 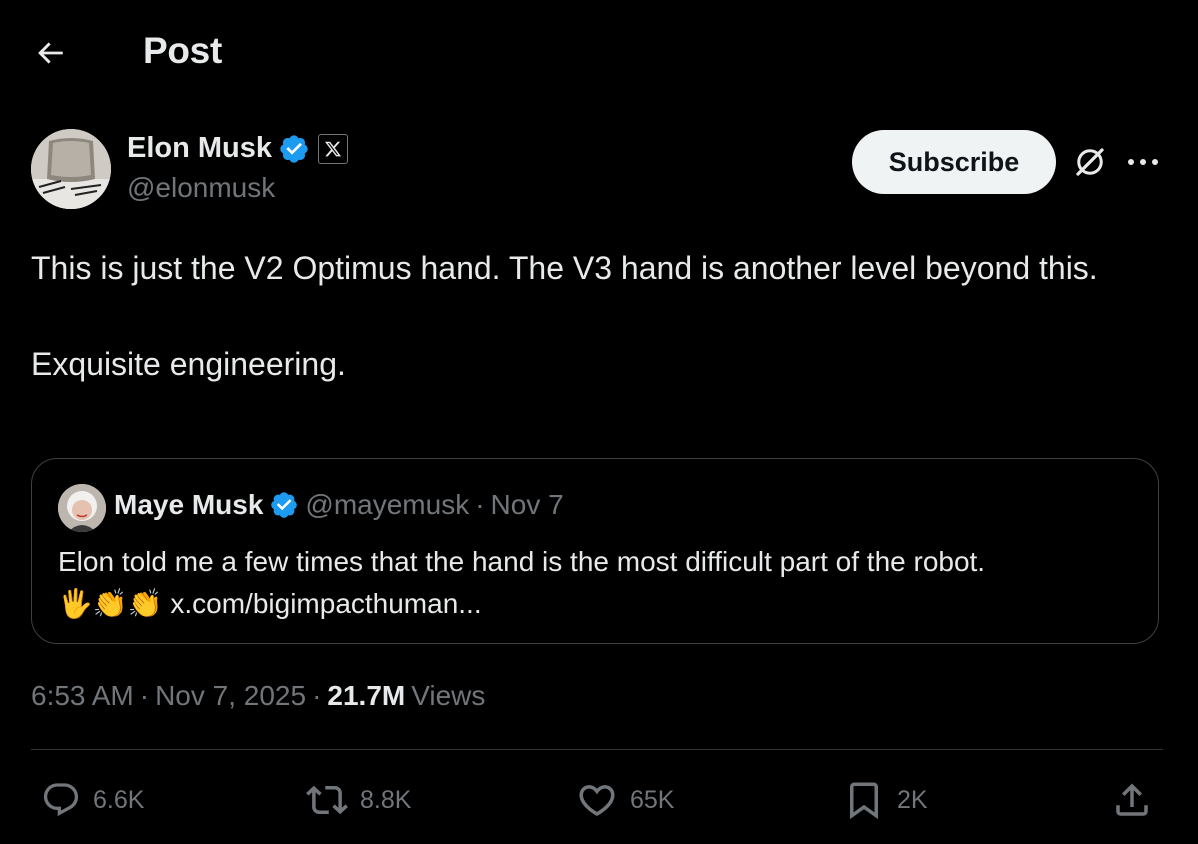 I want to click on share-icon, so click(x=1132, y=799).